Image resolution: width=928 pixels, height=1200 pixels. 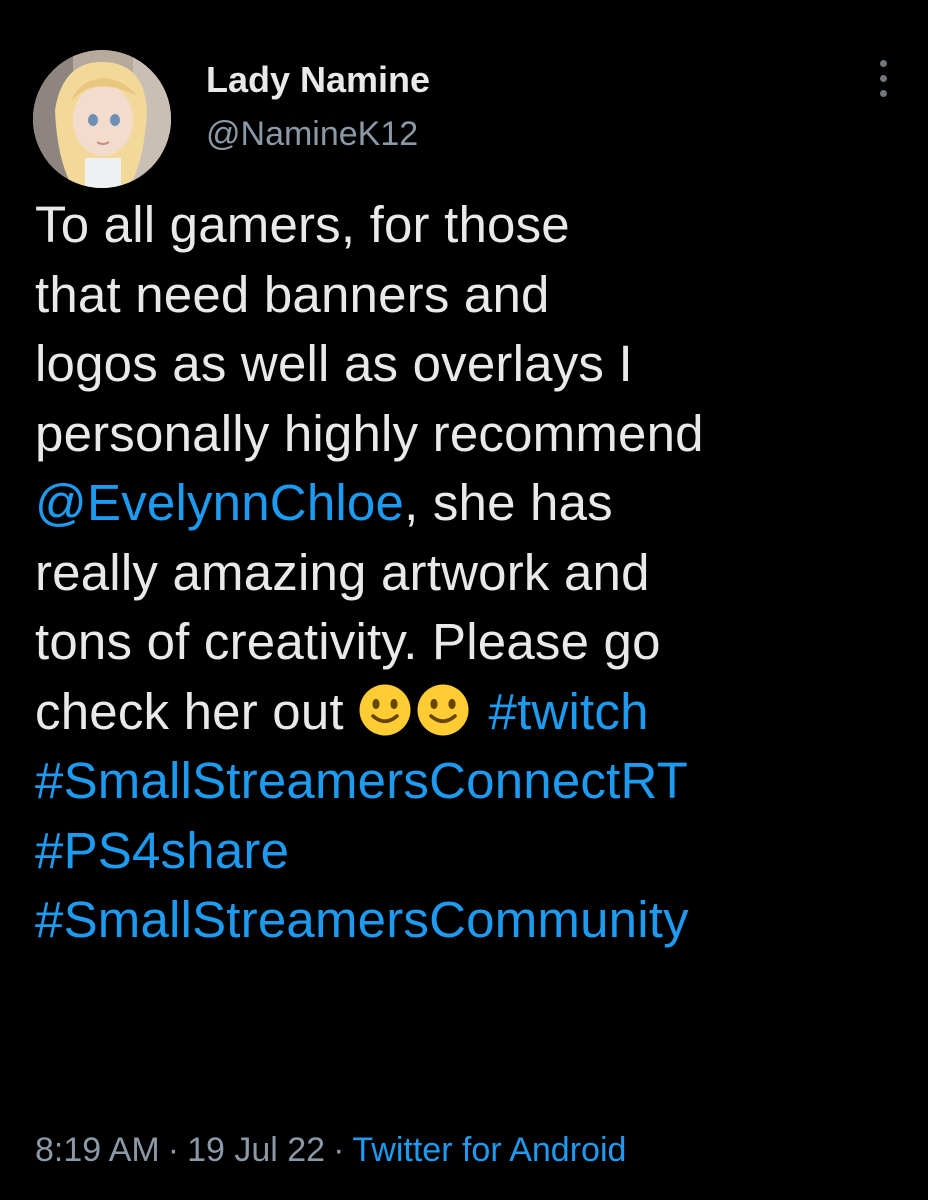 I want to click on tweet-line: logos as well as overlays I, so click(x=334, y=363).